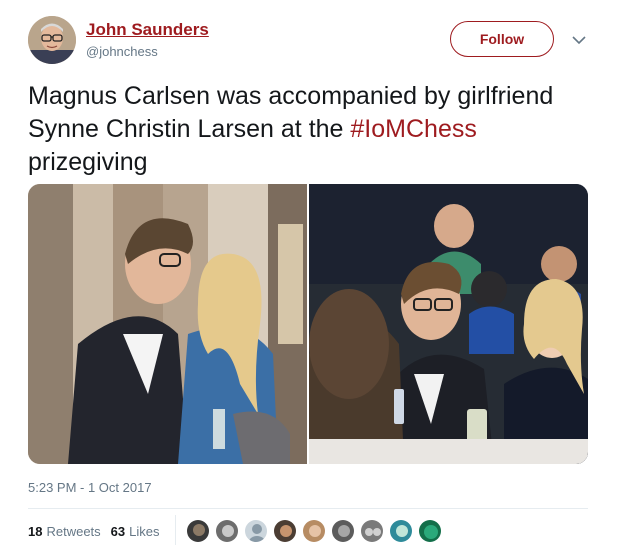  I want to click on likes-label: Likes, so click(144, 531).